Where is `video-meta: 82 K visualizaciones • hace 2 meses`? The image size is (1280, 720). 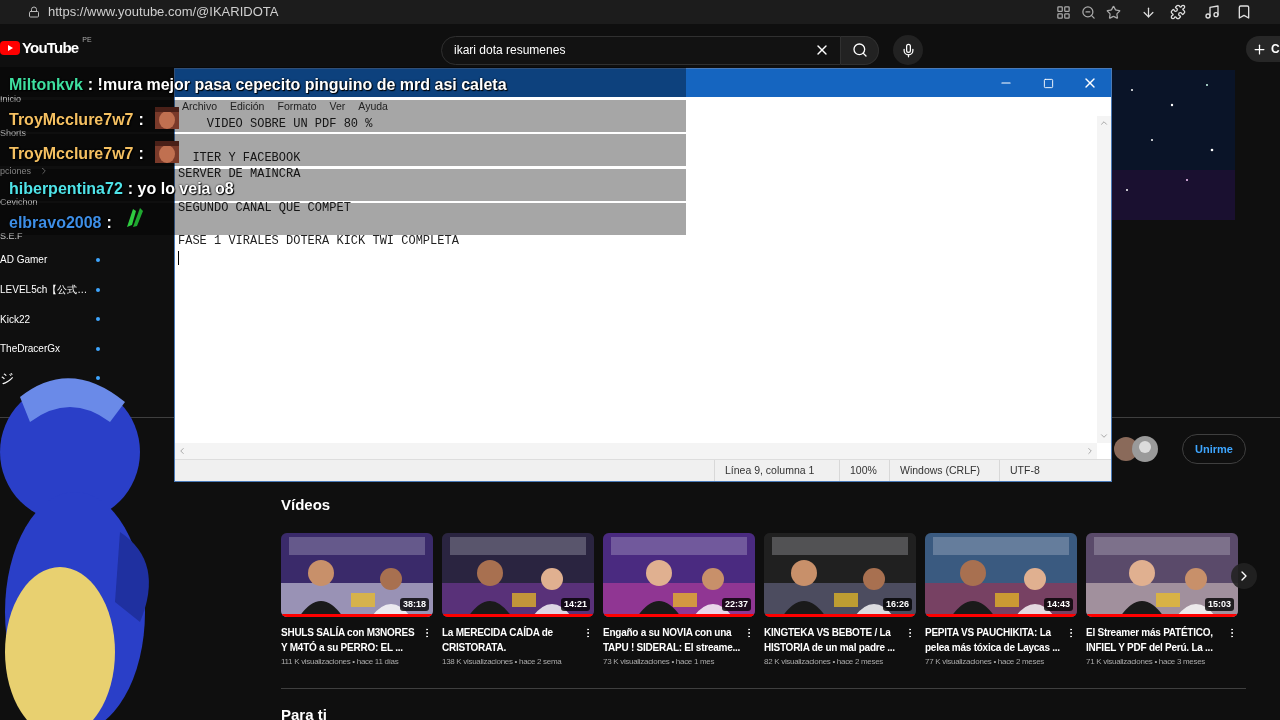 video-meta: 82 K visualizaciones • hace 2 meses is located at coordinates (824, 662).